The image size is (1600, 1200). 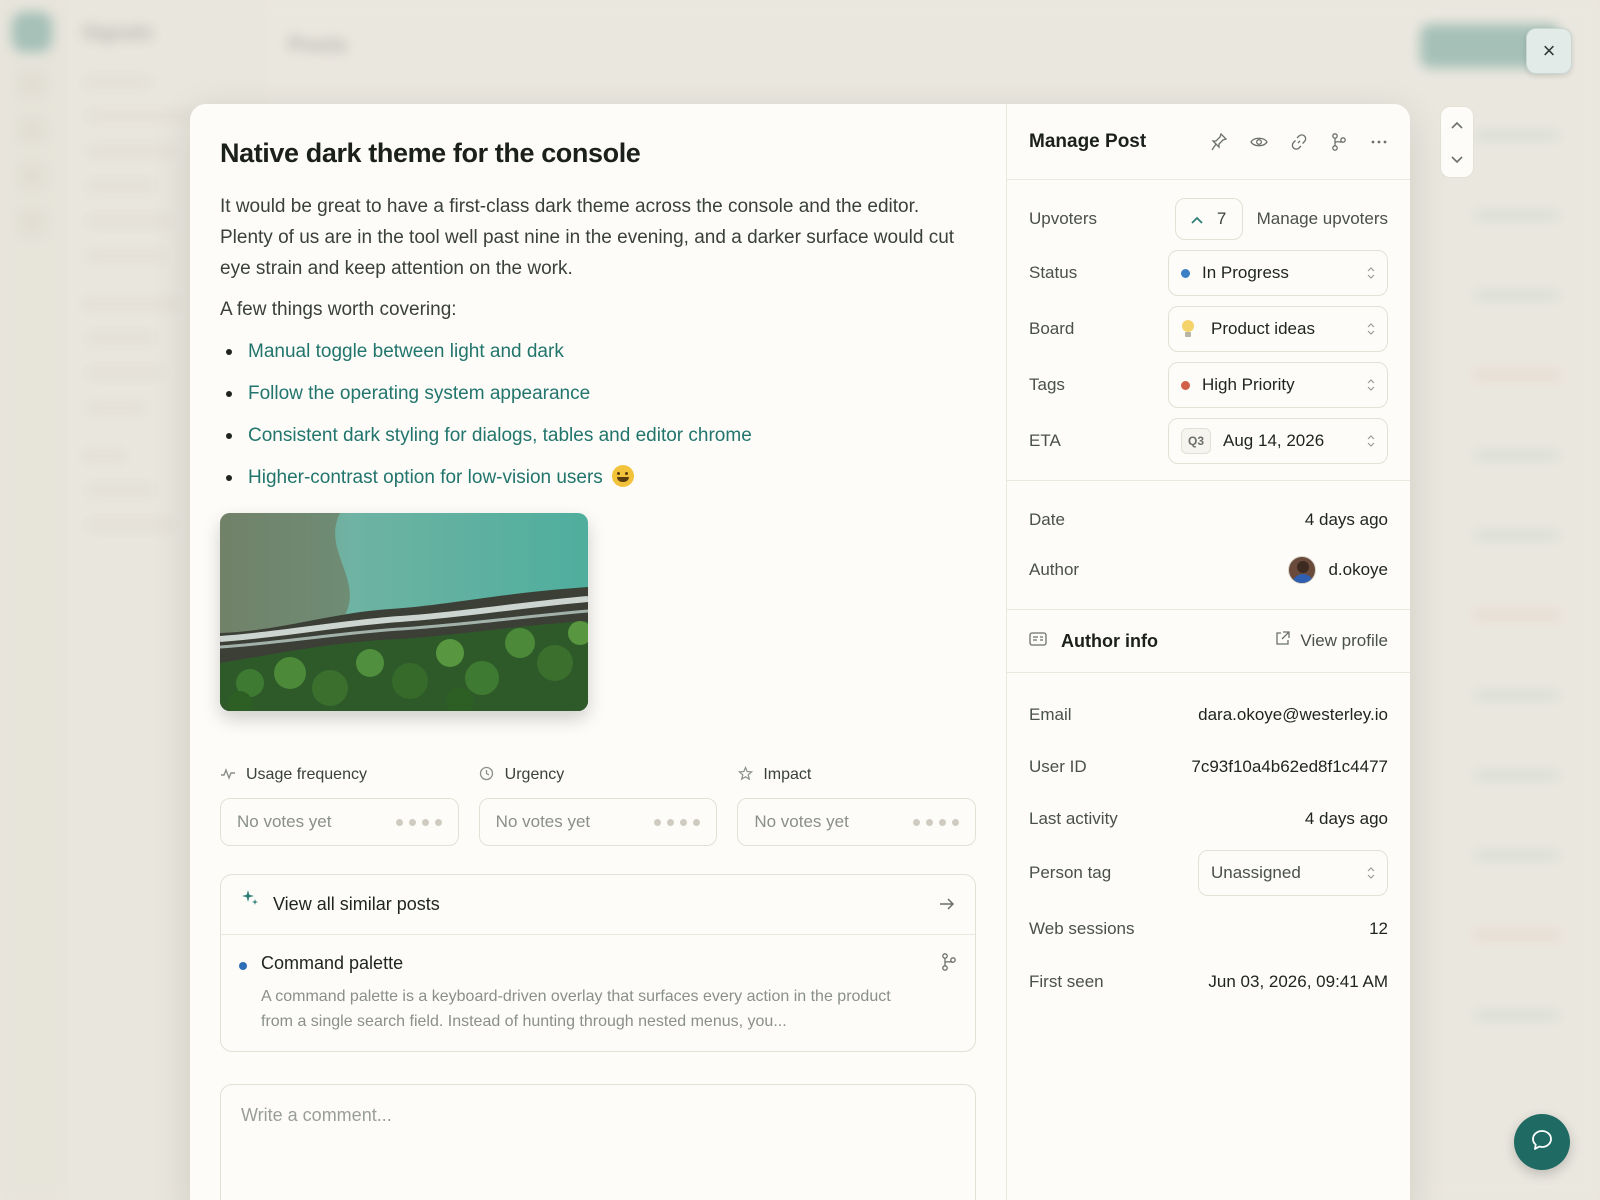 I want to click on view-profile-link: View profile, so click(x=1331, y=641).